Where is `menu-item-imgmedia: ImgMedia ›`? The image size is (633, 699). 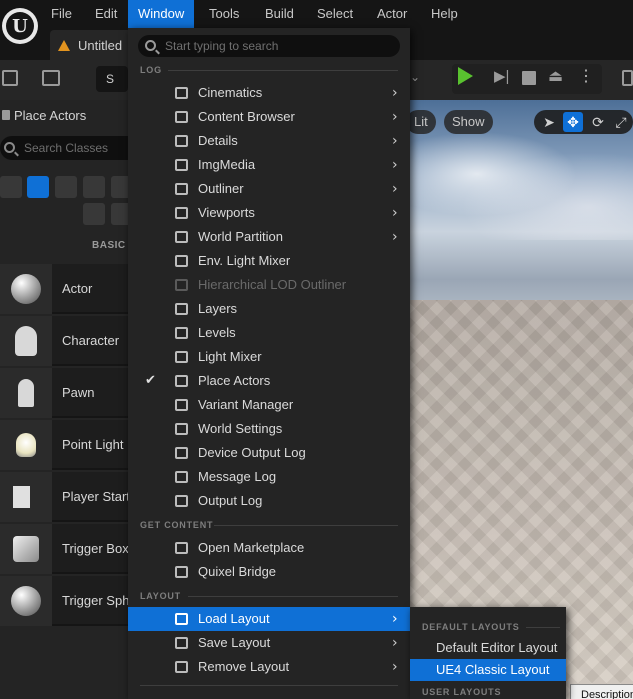
menu-item-imgmedia: ImgMedia › is located at coordinates (269, 165).